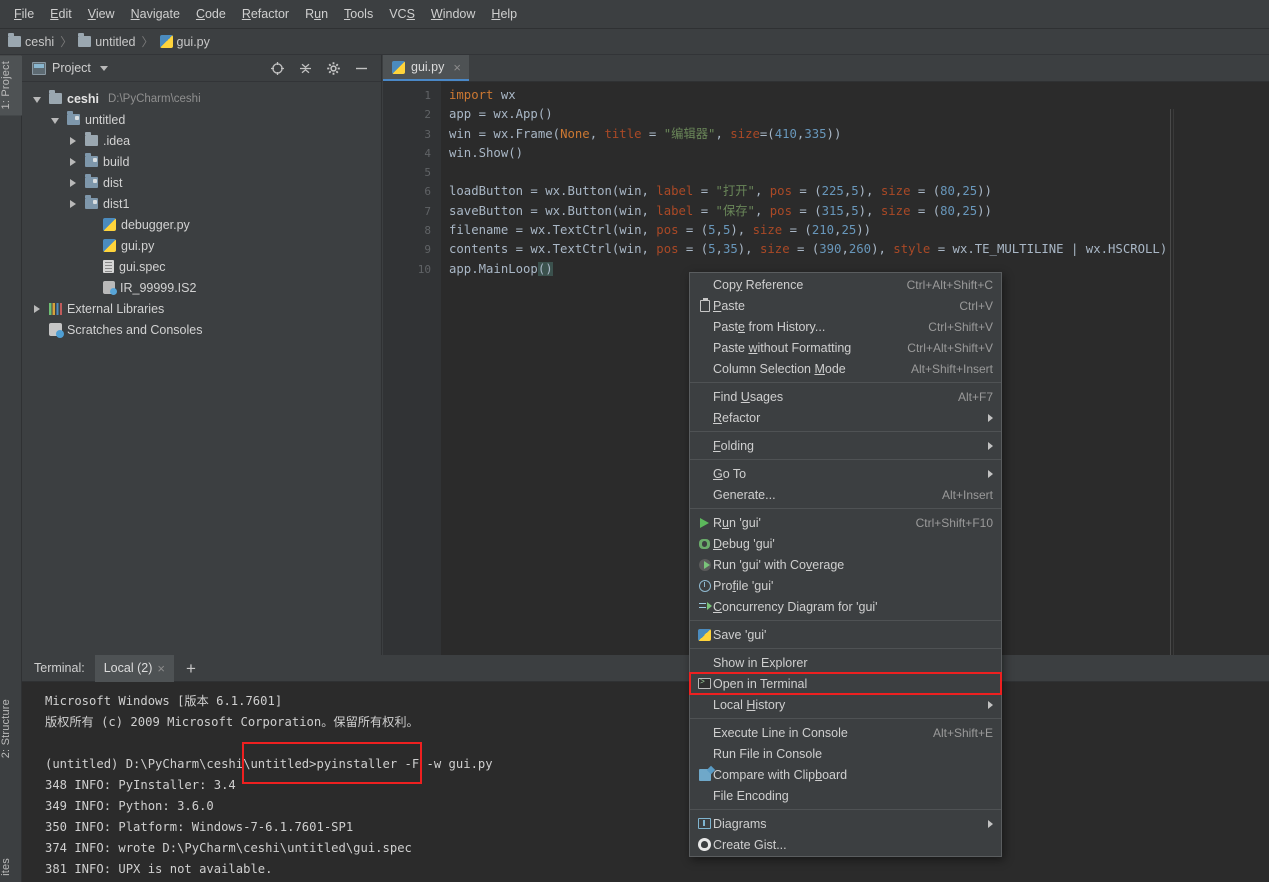  Describe the element at coordinates (845, 445) in the screenshot. I see `context-menu-item-folding: Folding` at that location.